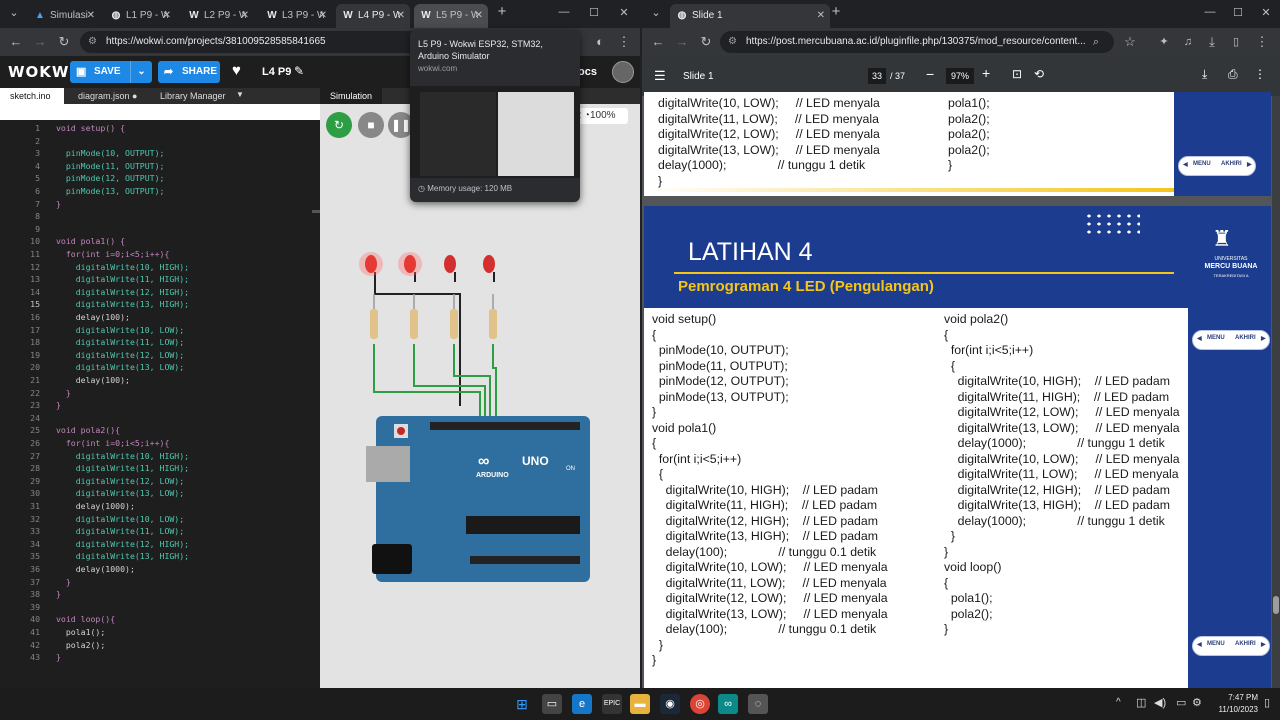 This screenshot has height=720, width=1280. What do you see at coordinates (660, 76) in the screenshot?
I see `hamburger-icon: ☰` at bounding box center [660, 76].